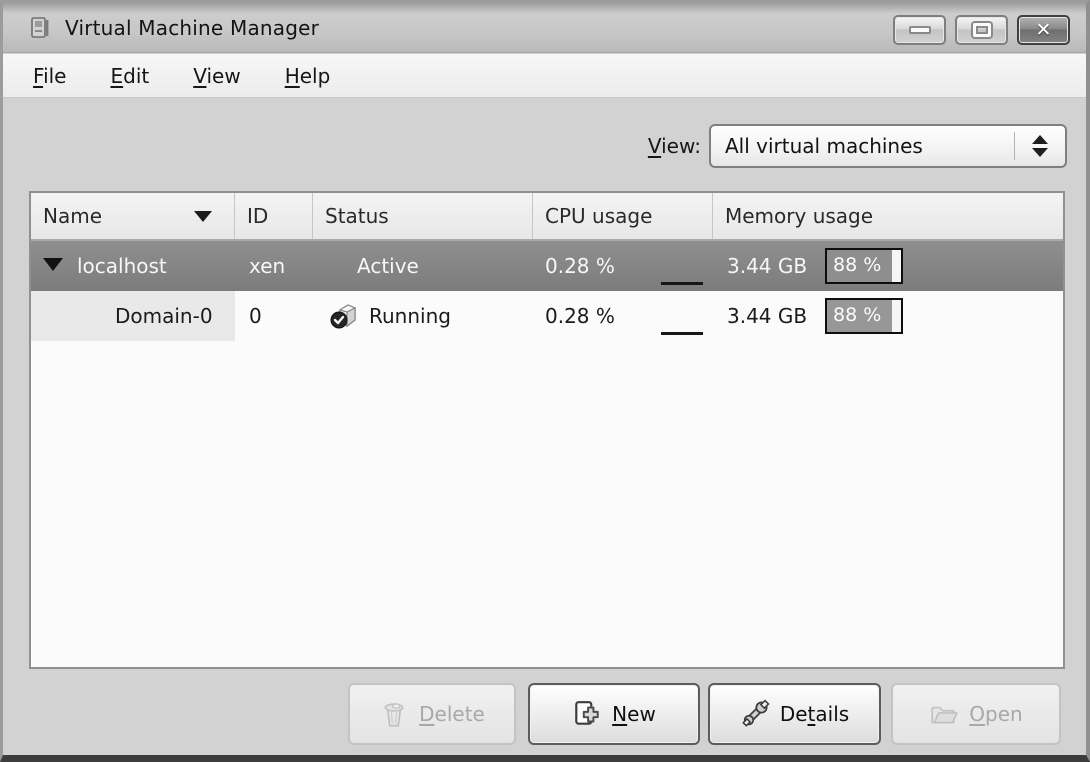 This screenshot has width=1090, height=762. Describe the element at coordinates (388, 266) in the screenshot. I see `vm-status: Active` at that location.